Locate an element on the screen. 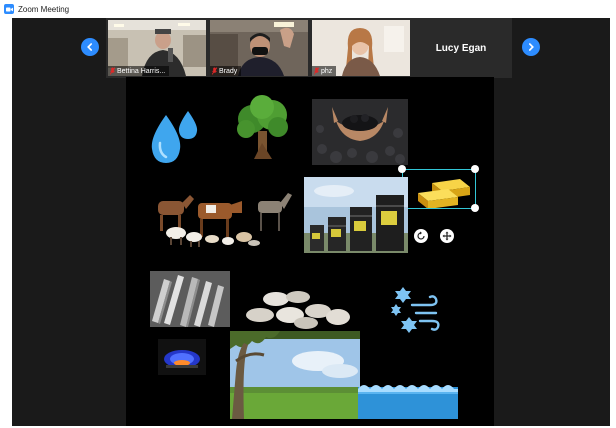  oil-barrels-image is located at coordinates (356, 215).